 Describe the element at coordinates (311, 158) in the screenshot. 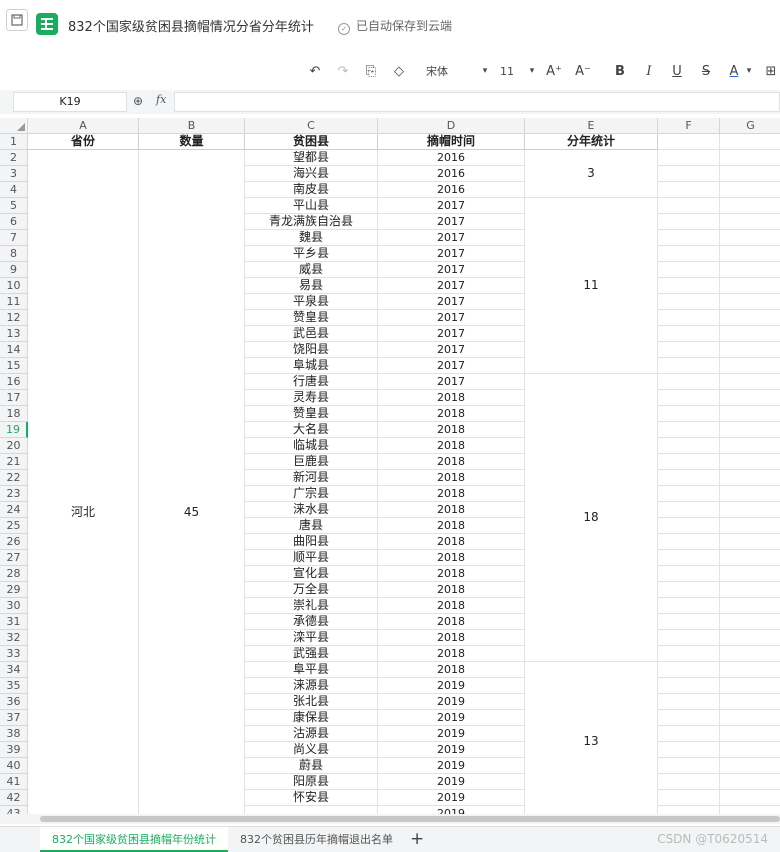

I see `county-cell: 望都县` at that location.